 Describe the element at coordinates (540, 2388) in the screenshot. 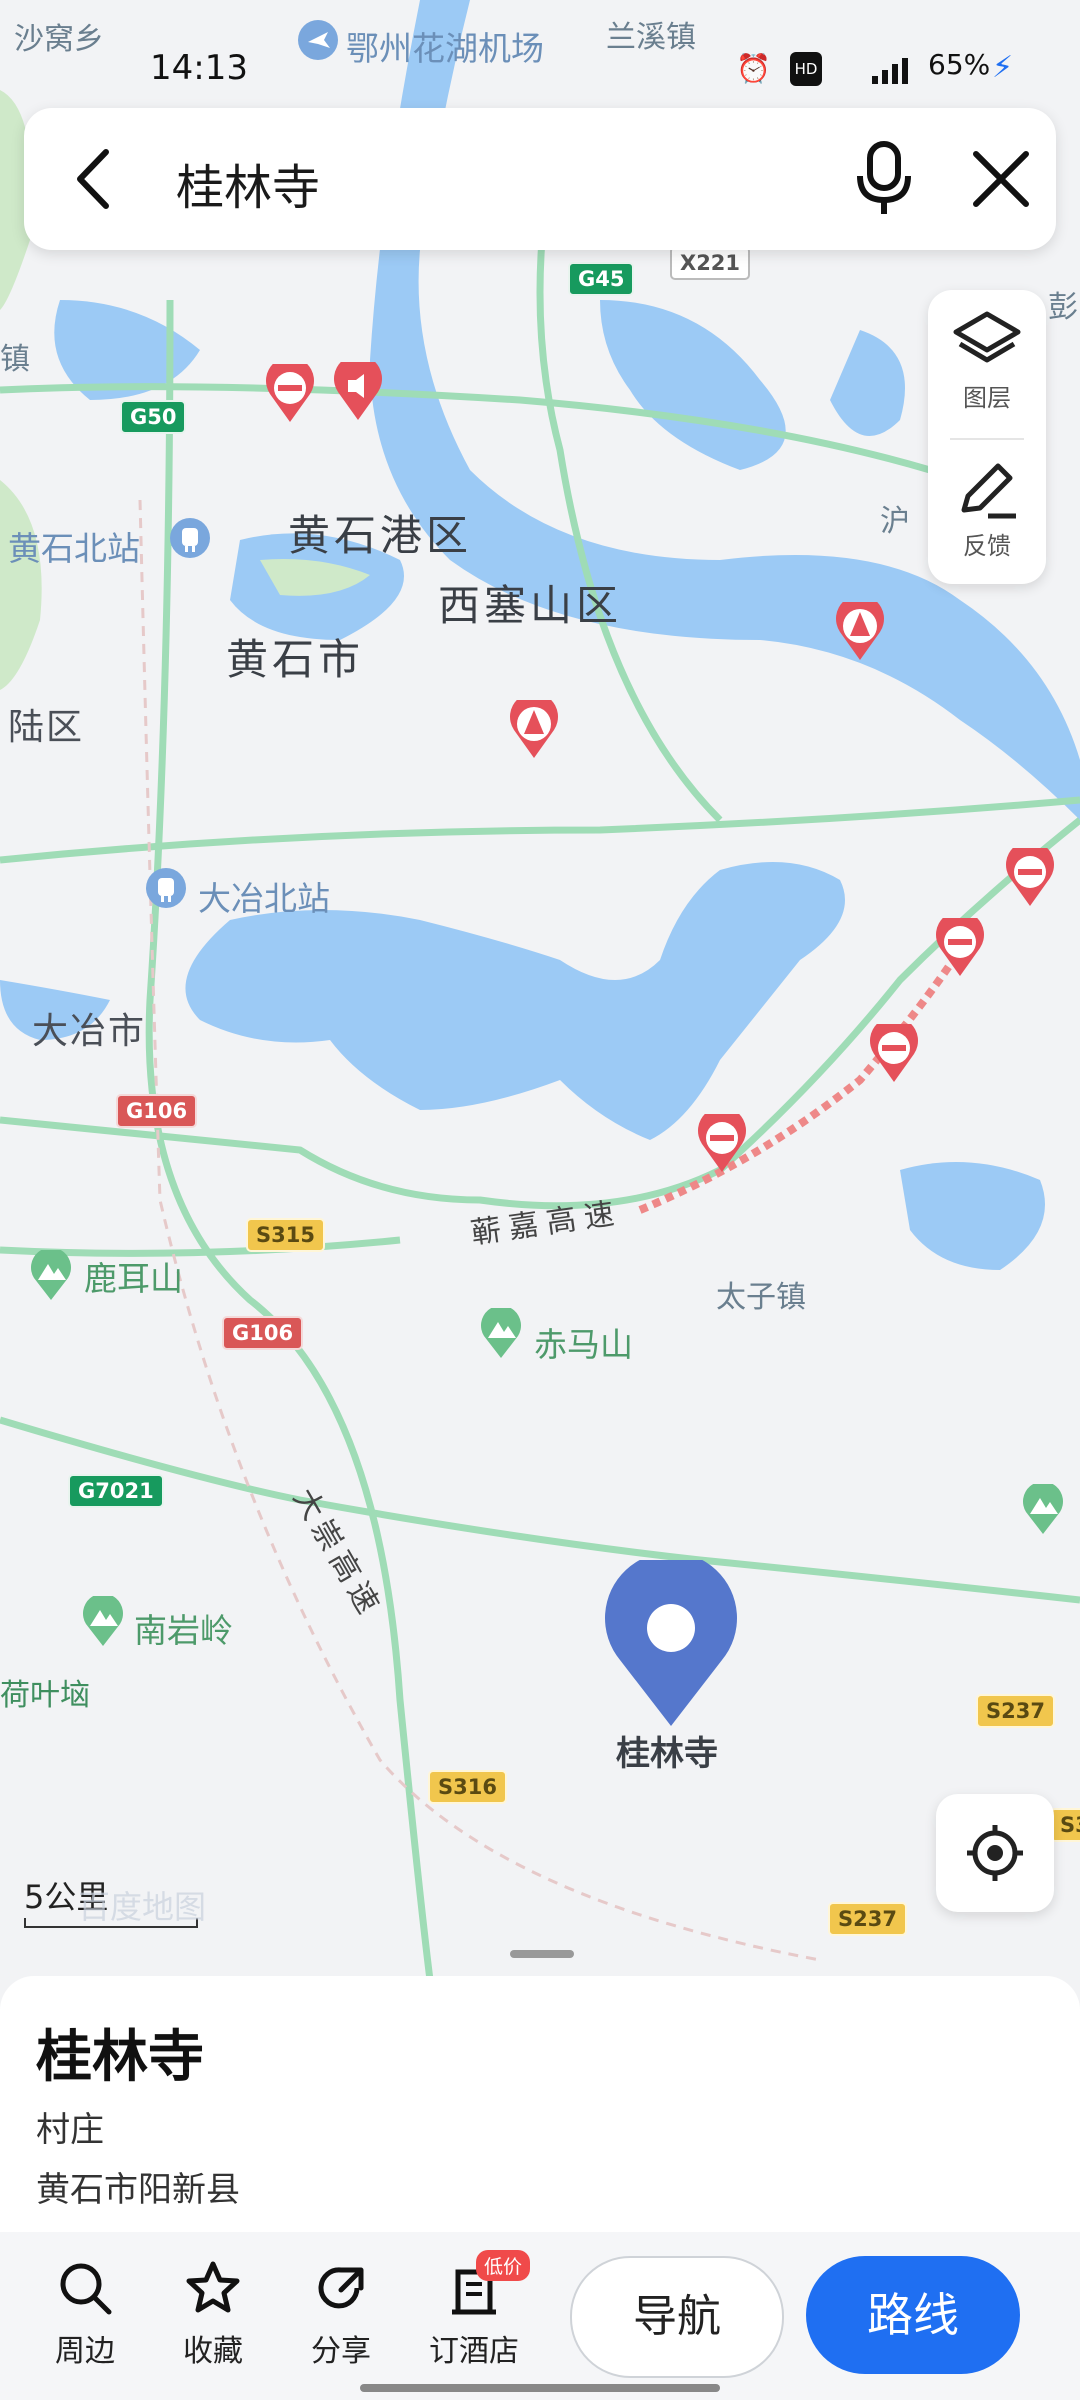

I see `home-indicator` at that location.